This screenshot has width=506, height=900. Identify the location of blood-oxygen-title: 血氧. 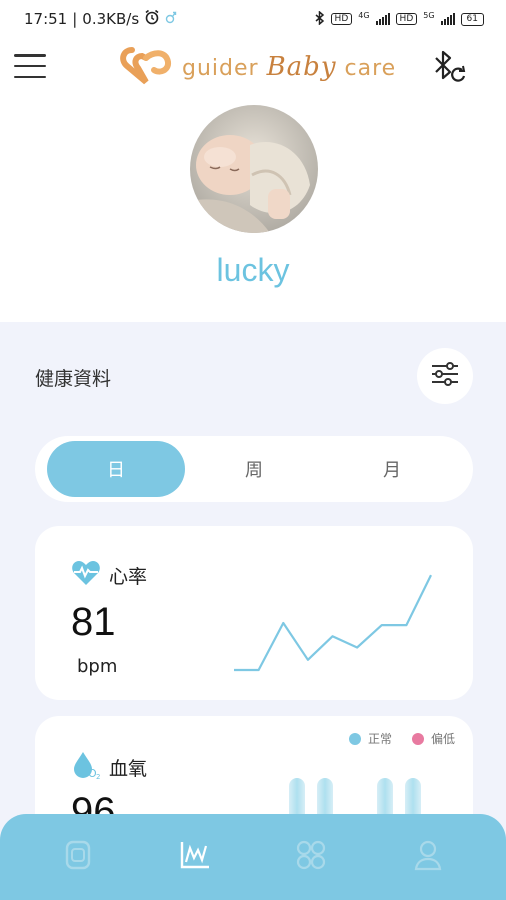
(128, 769).